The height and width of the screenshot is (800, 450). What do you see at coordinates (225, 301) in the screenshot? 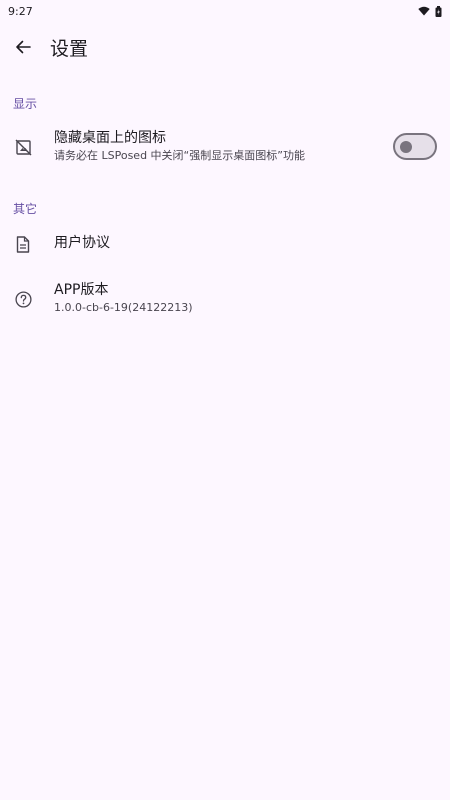
I see `app-version-row: APP版本 1.0.0-cb-6-19(24122213)` at bounding box center [225, 301].